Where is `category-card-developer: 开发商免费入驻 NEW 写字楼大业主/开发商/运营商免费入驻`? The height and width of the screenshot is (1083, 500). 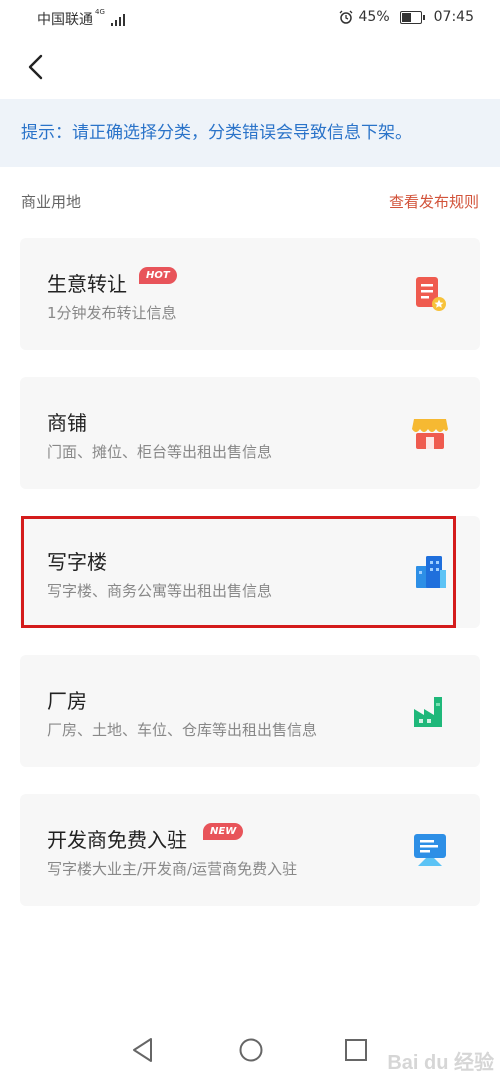
category-card-developer: 开发商免费入驻 NEW 写字楼大业主/开发商/运营商免费入驻 is located at coordinates (250, 850).